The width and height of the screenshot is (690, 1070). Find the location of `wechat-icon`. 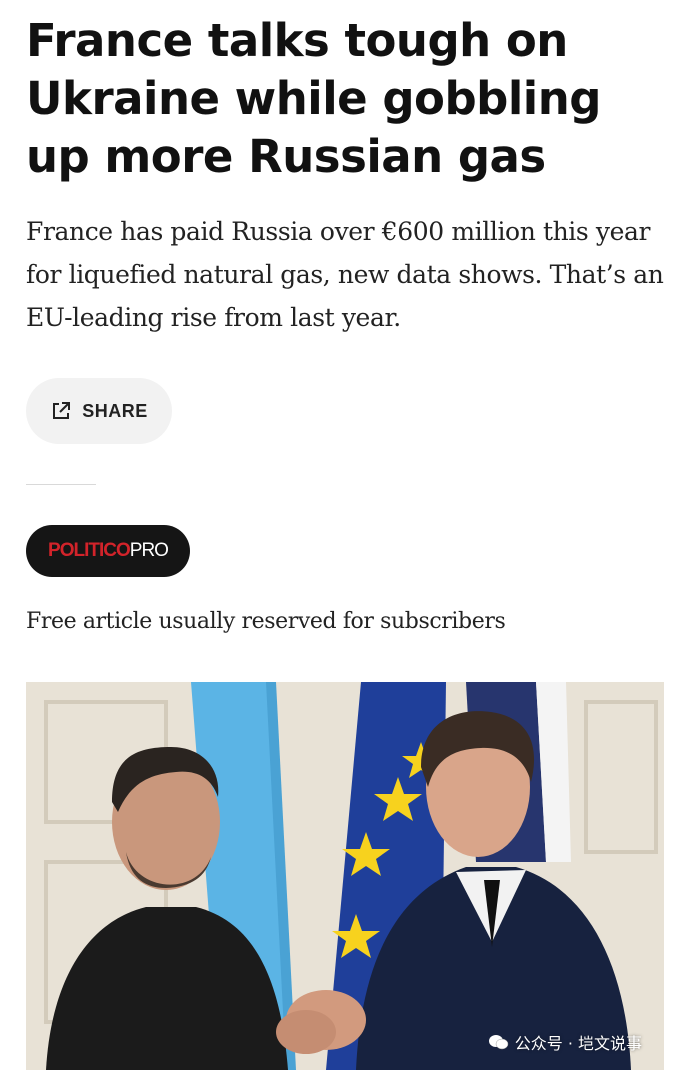

wechat-icon is located at coordinates (498, 1042).